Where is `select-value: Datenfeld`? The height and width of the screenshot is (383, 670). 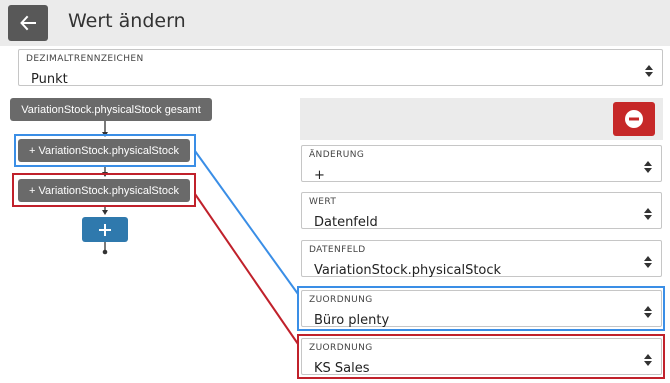
select-value: Datenfeld is located at coordinates (346, 222).